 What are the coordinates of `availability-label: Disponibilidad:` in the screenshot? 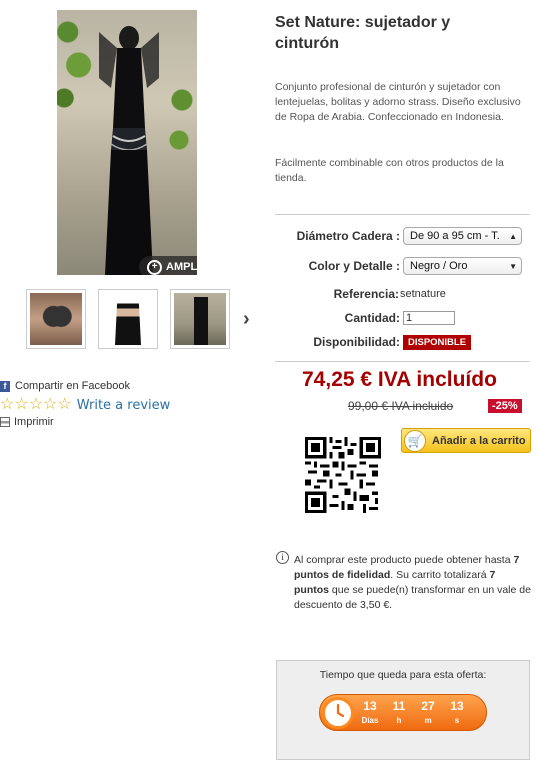 It's located at (356, 342).